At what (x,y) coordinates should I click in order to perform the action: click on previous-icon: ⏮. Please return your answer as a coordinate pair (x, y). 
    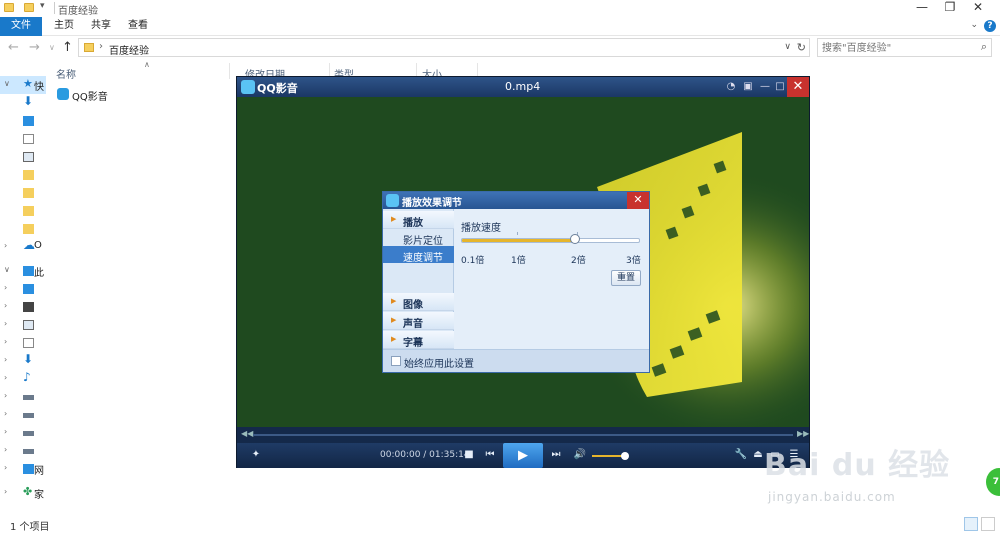
    Looking at the image, I should click on (490, 455).